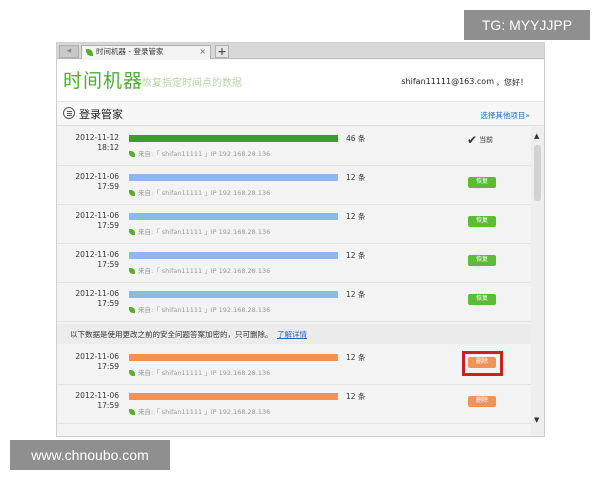 This screenshot has height=480, width=600. I want to click on current-label: 当前, so click(486, 140).